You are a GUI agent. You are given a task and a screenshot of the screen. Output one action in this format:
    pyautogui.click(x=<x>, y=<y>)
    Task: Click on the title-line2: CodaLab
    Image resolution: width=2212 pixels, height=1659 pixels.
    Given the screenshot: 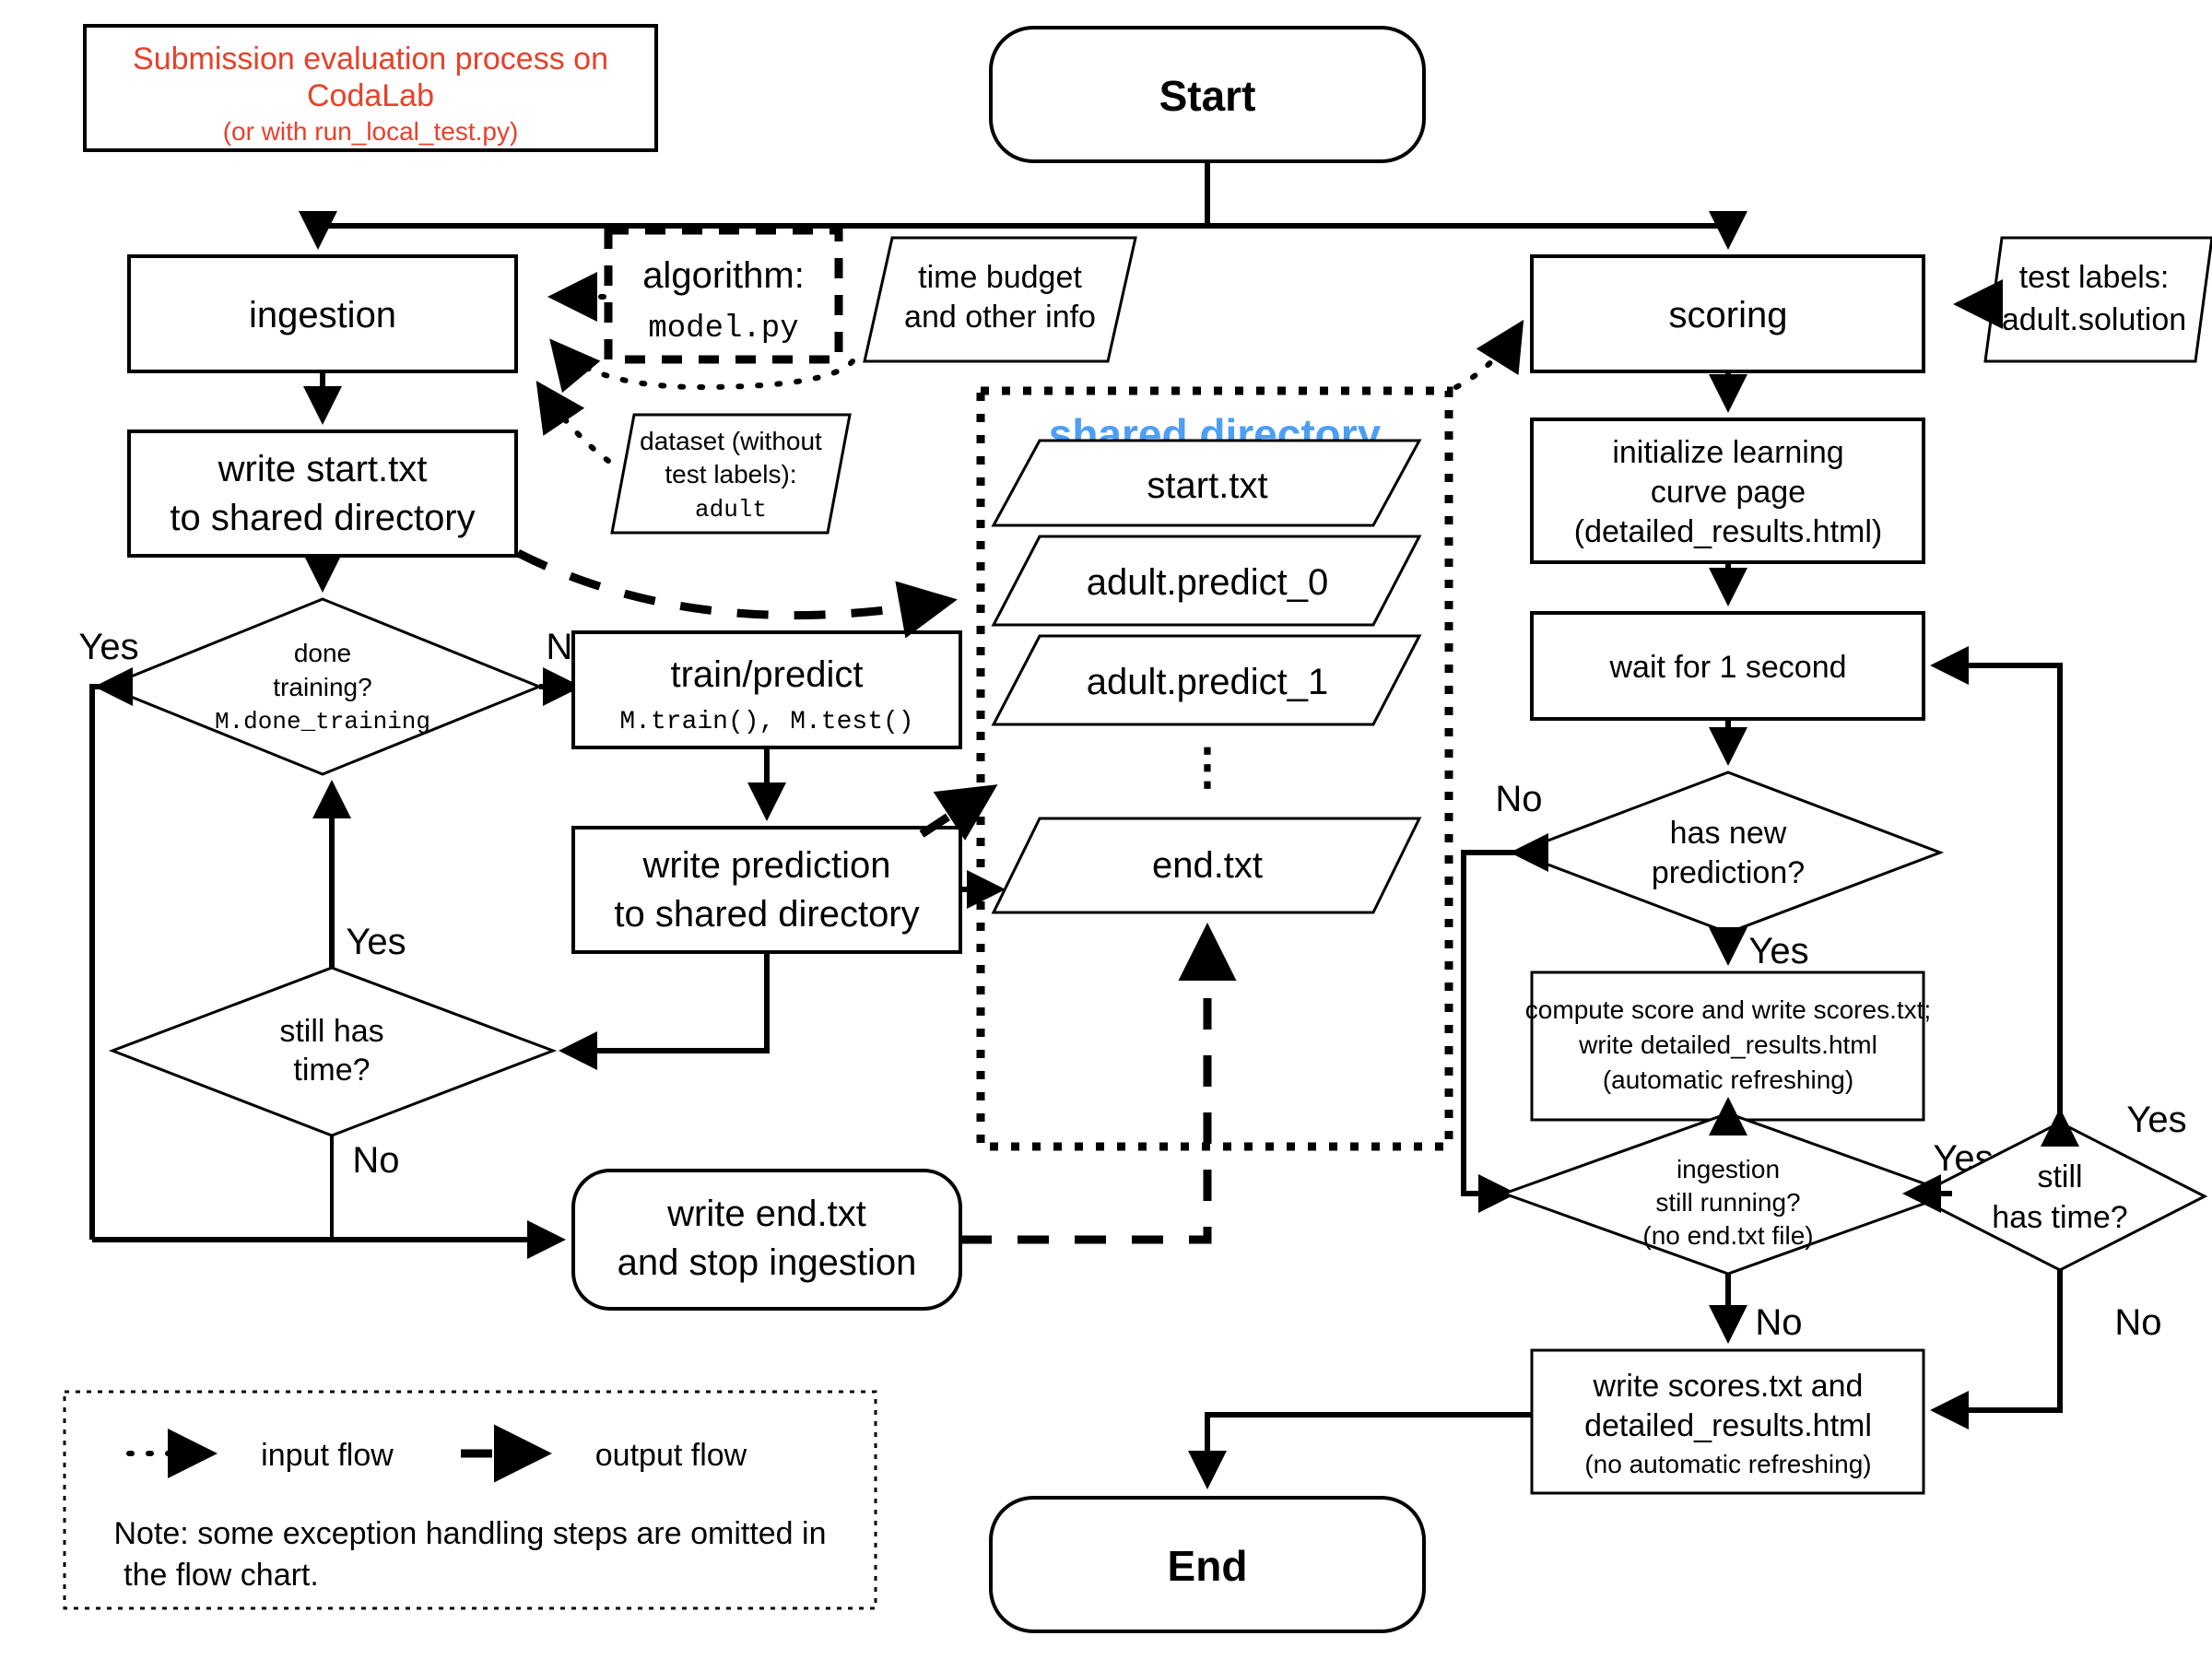 What is the action you would take?
    pyautogui.click(x=370, y=95)
    